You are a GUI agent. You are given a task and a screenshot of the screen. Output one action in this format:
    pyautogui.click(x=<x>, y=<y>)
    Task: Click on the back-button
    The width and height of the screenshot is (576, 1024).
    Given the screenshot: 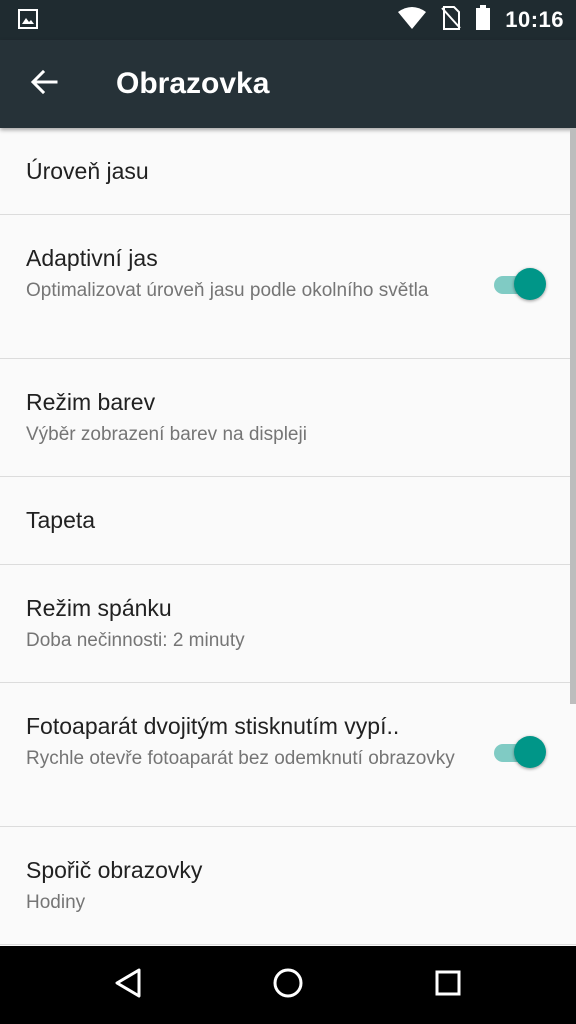 What is the action you would take?
    pyautogui.click(x=44, y=84)
    